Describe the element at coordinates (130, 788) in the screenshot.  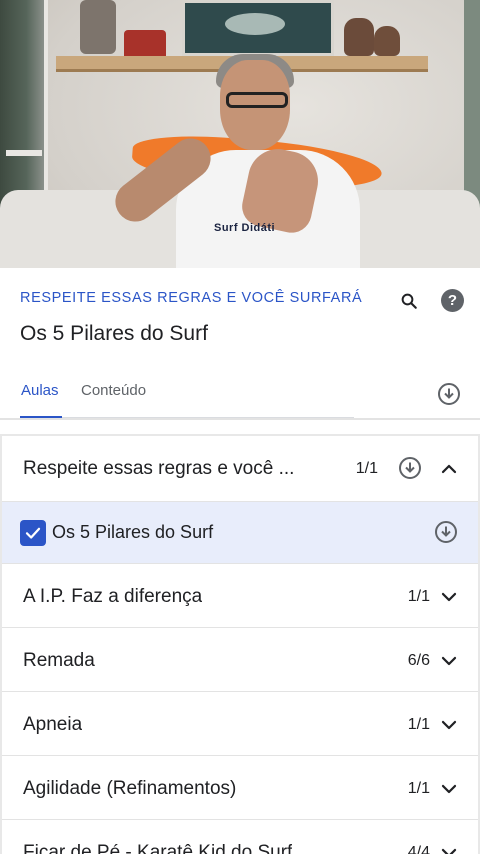
I see `module-title: Agilidade (Refinamentos)` at that location.